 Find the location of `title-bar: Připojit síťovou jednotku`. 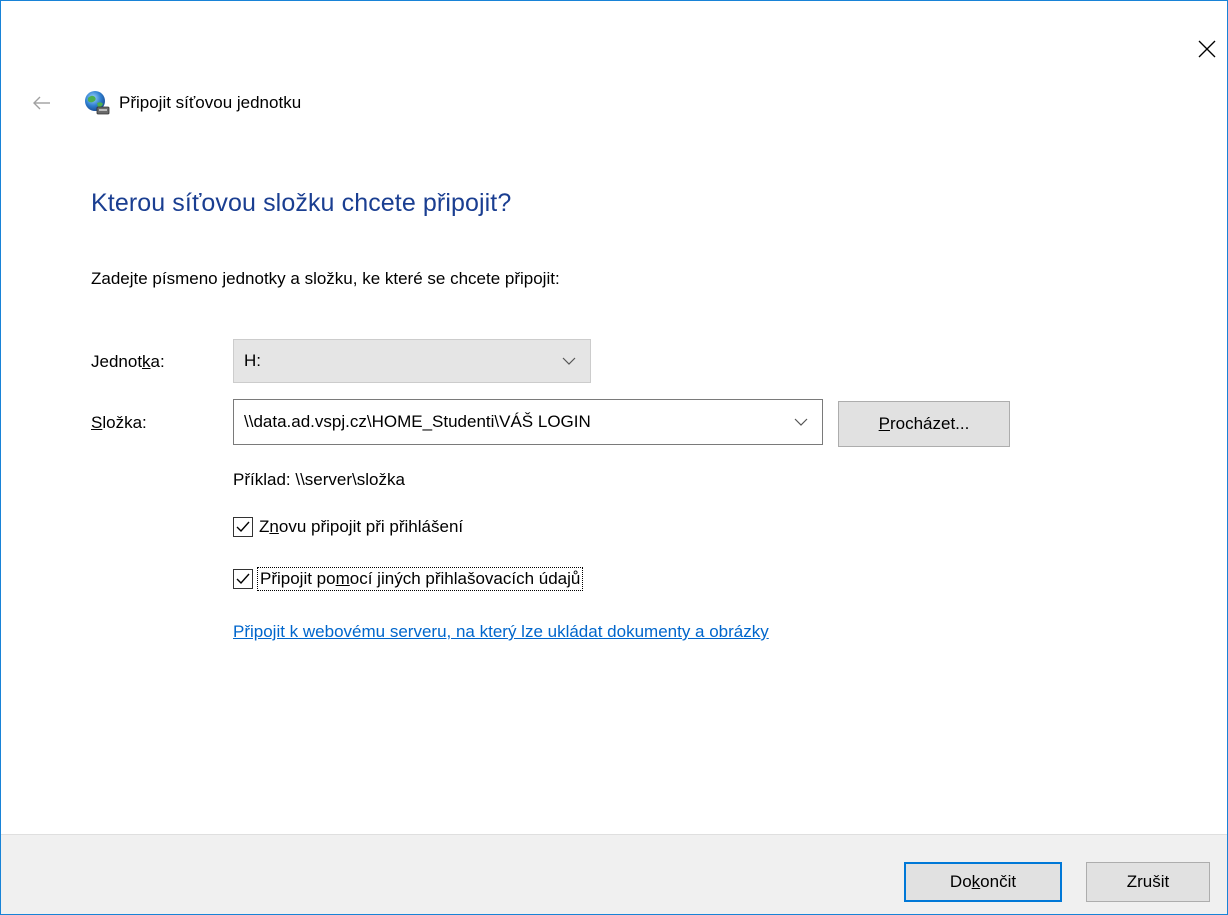

title-bar: Připojit síťovou jednotku is located at coordinates (166, 103).